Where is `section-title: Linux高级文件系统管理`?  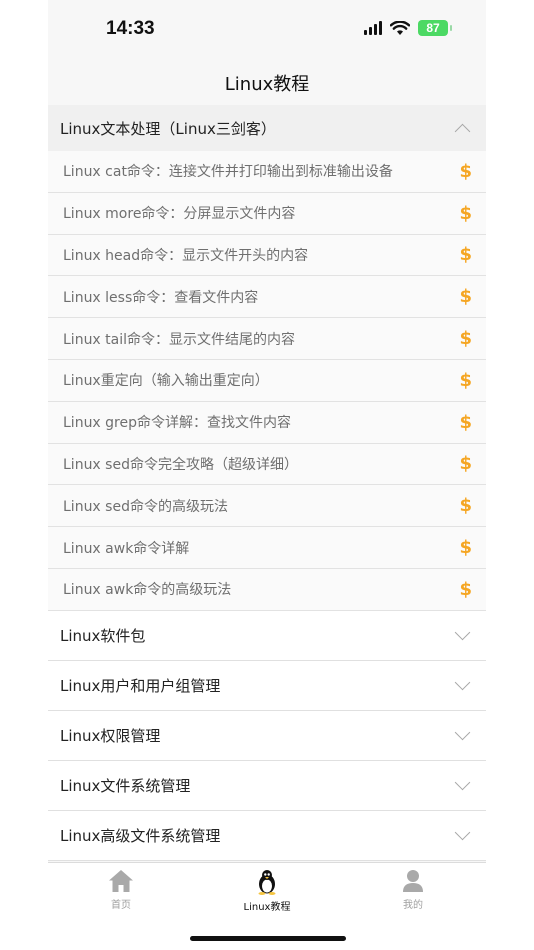 section-title: Linux高级文件系统管理 is located at coordinates (140, 835).